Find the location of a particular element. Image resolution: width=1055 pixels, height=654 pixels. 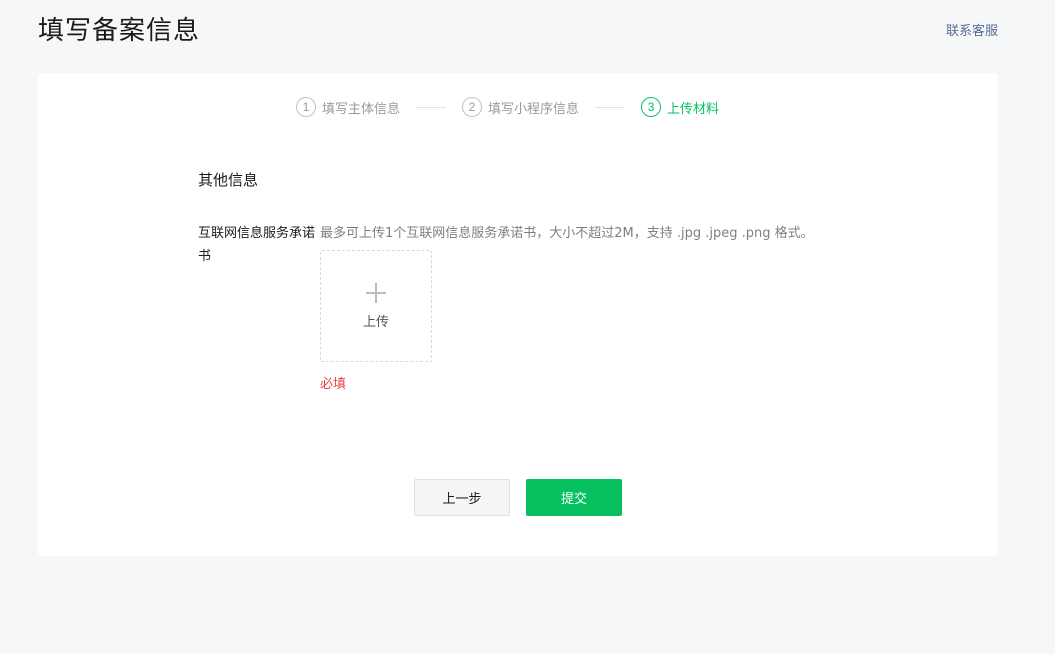

step-1-number: 1 is located at coordinates (306, 107).